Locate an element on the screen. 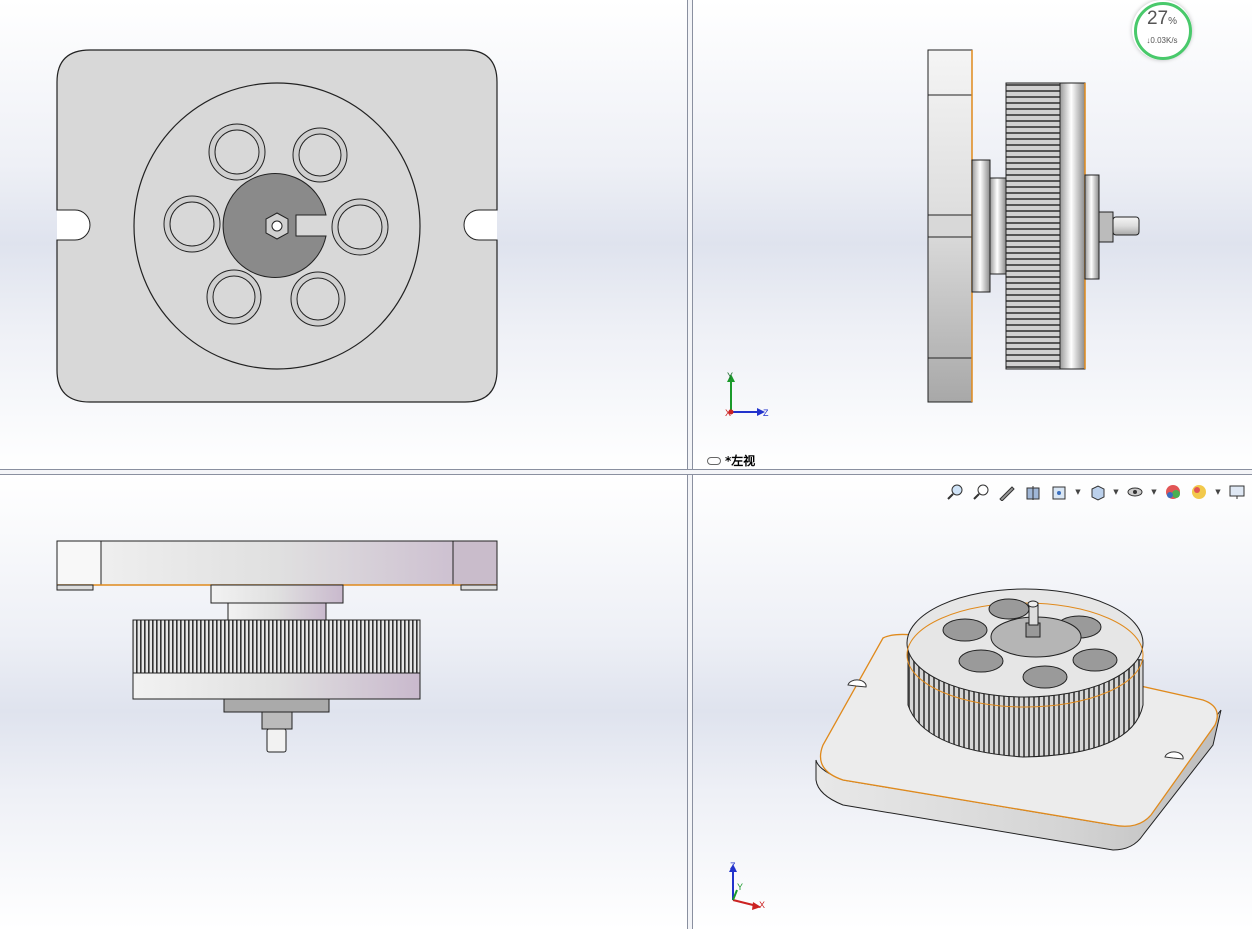 This screenshot has height=929, width=1252. triad-up-label: Y is located at coordinates (730, 376).